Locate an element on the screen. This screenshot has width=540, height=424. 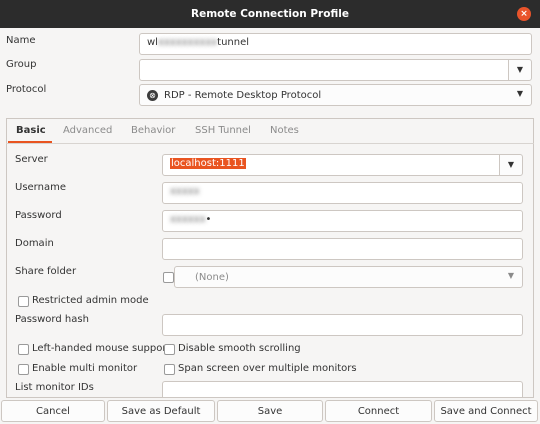
span-screen-label: Span screen over multiple monitors is located at coordinates (267, 368).